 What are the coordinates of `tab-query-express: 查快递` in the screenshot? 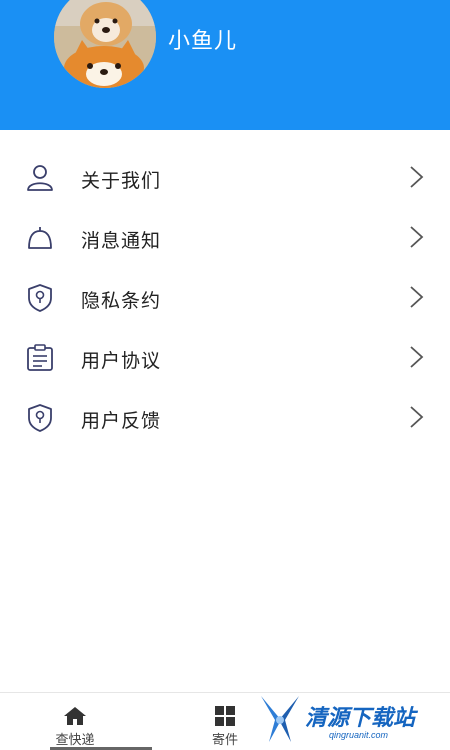 It's located at (76, 721).